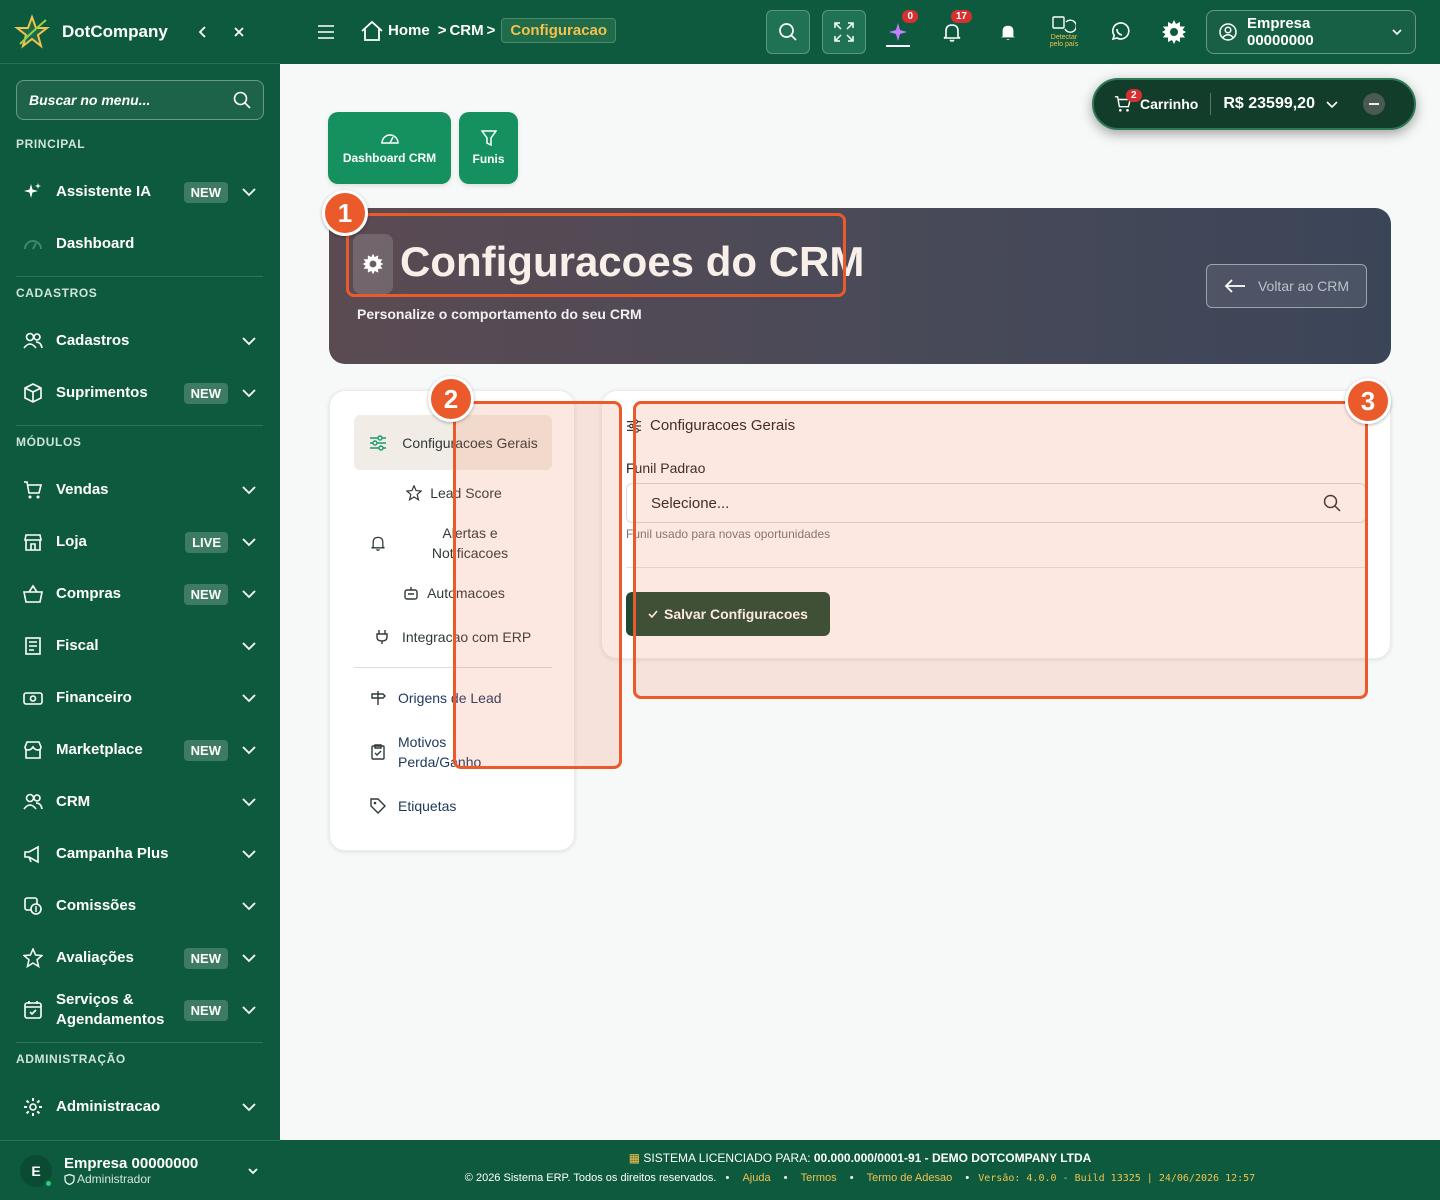 This screenshot has height=1200, width=1440. Describe the element at coordinates (756, 1178) in the screenshot. I see `help-link: Ajuda` at that location.